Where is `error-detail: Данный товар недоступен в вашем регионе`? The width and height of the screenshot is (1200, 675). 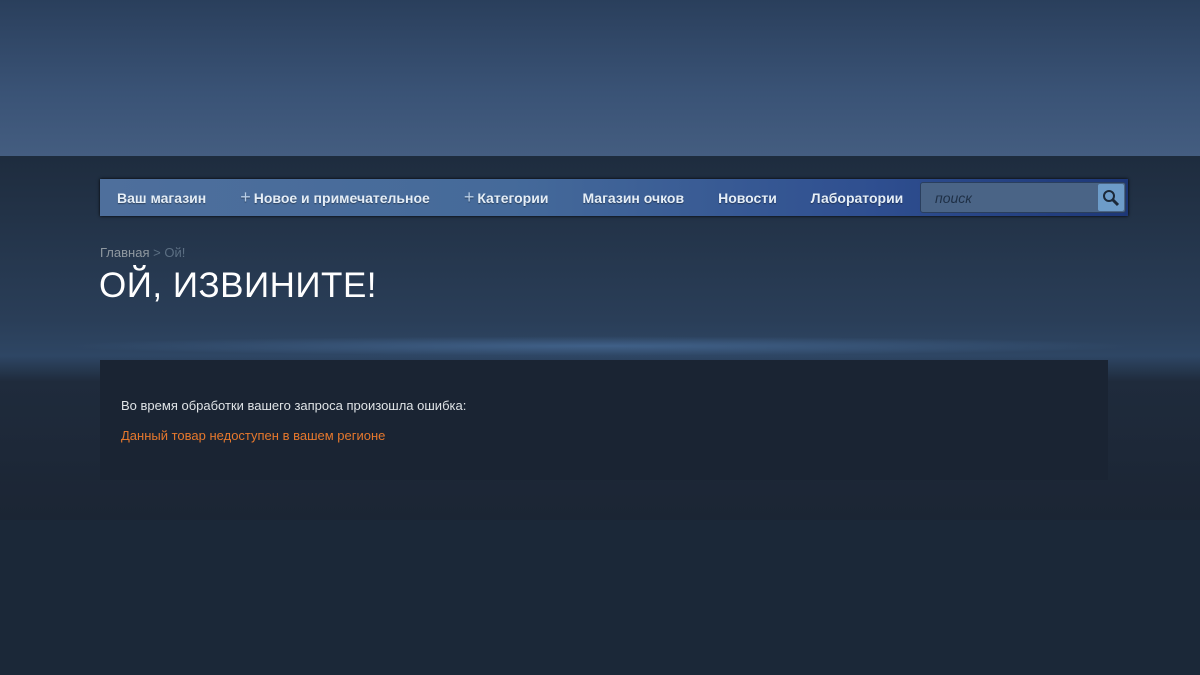 error-detail: Данный товар недоступен в вашем регионе is located at coordinates (253, 435).